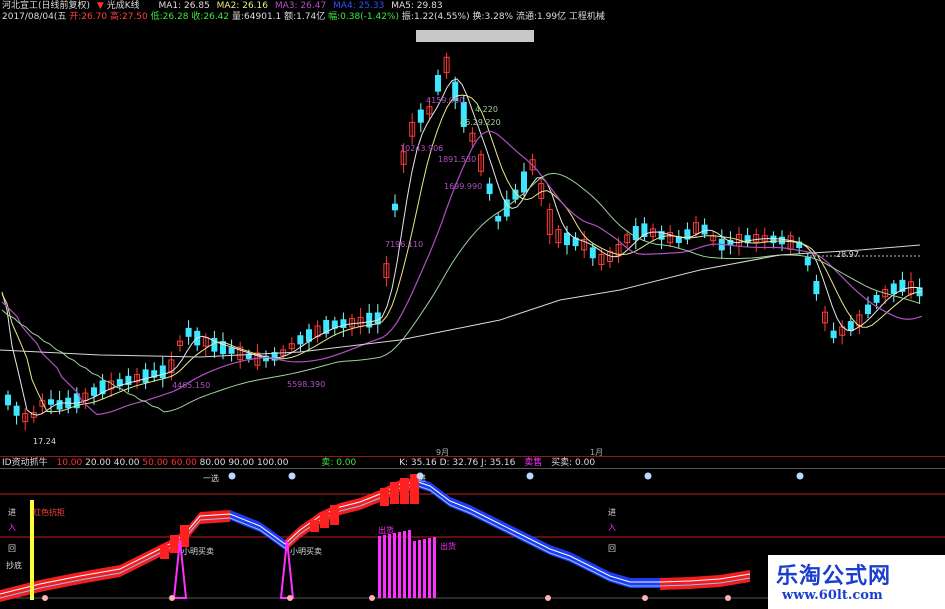 The width and height of the screenshot is (945, 609). What do you see at coordinates (364, 17) in the screenshot?
I see `quote-change: 幅:0.38(-1.42%)` at bounding box center [364, 17].